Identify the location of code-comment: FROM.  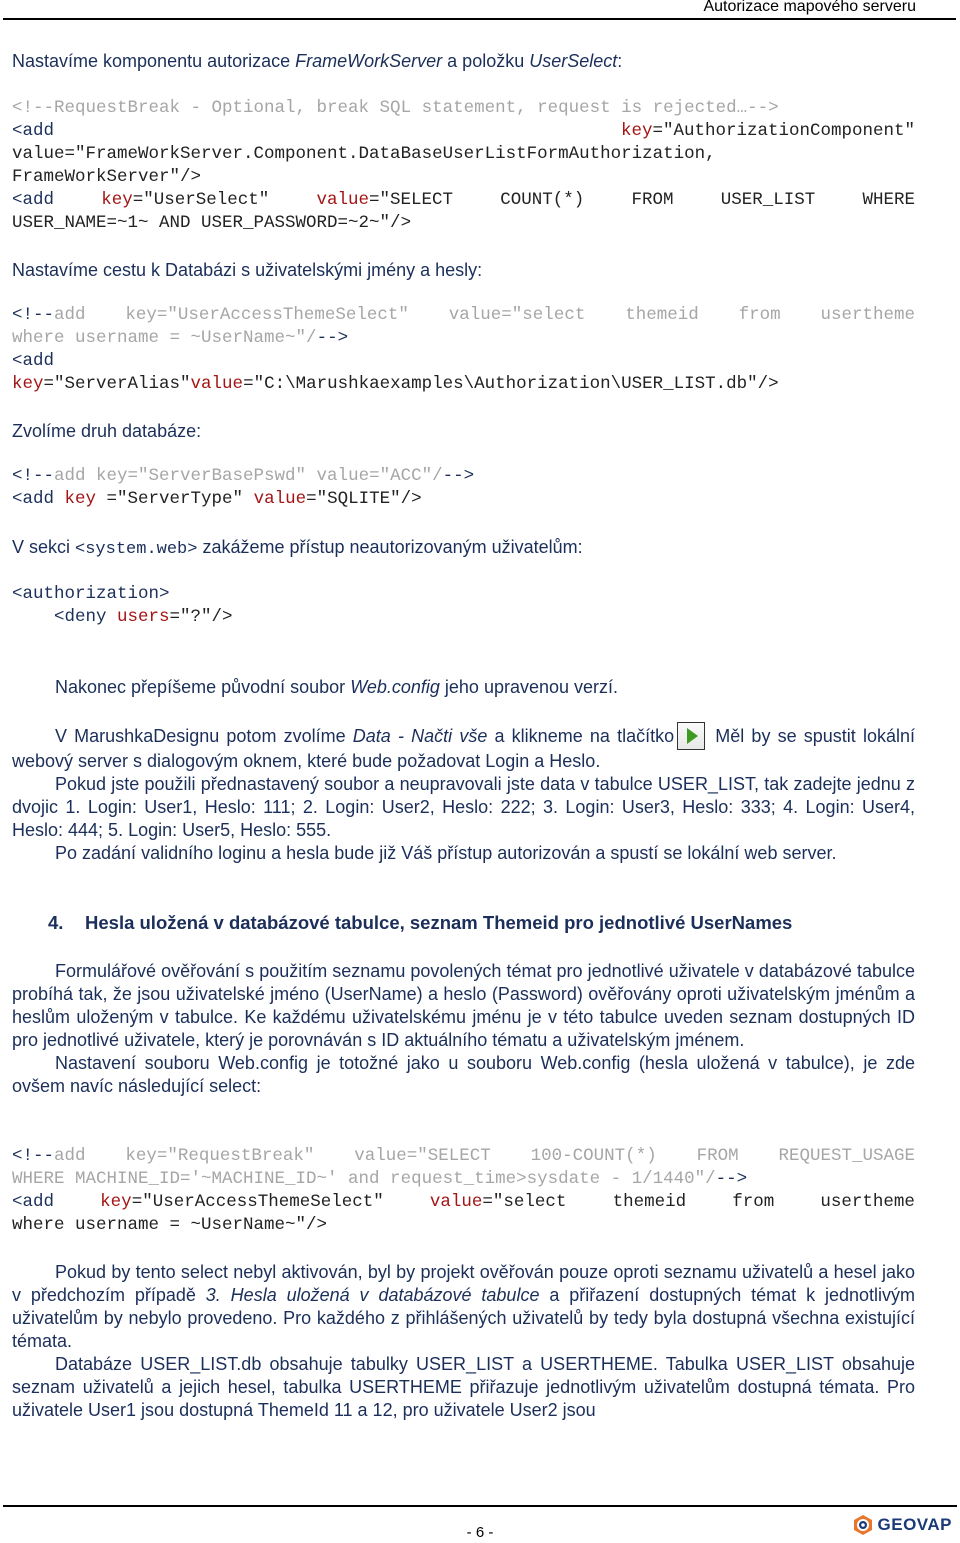
(717, 1156).